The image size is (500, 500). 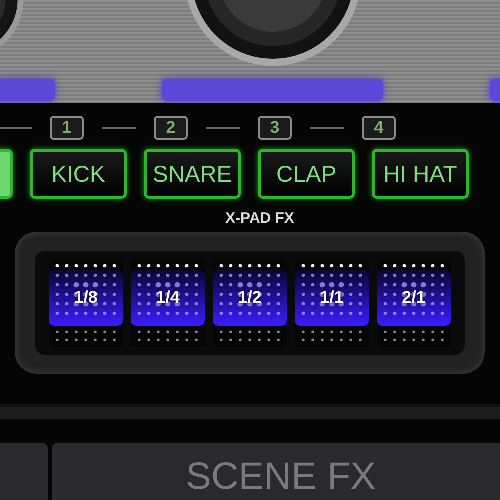 I want to click on pad-number: 1, so click(x=67, y=128).